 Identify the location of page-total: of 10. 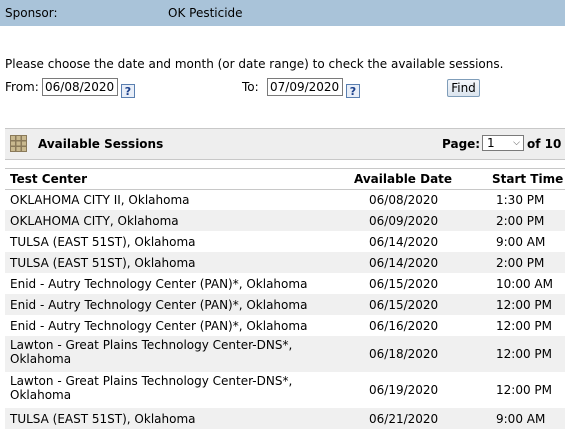
(544, 144).